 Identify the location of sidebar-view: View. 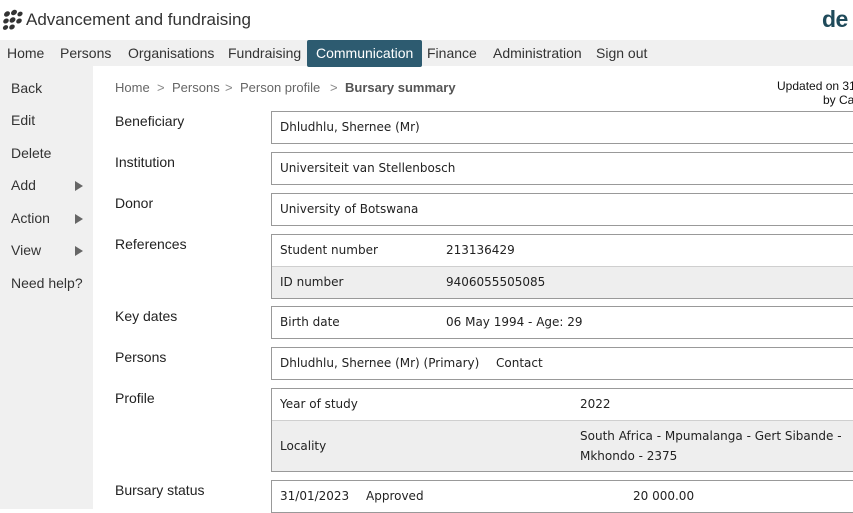
(26, 250).